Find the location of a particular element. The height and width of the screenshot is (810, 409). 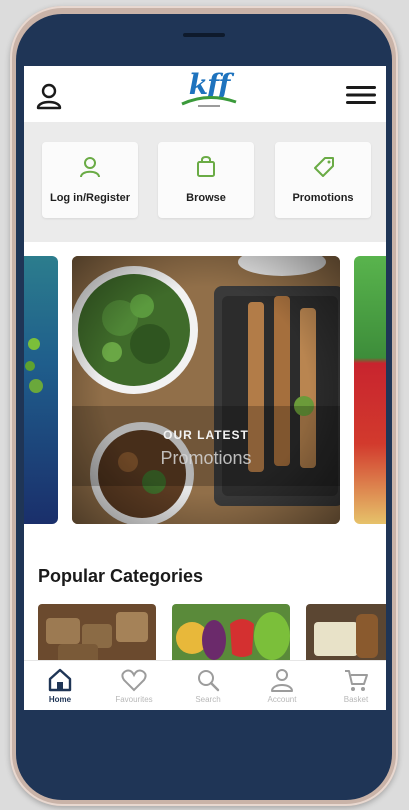

nav-home: Home is located at coordinates (60, 687).